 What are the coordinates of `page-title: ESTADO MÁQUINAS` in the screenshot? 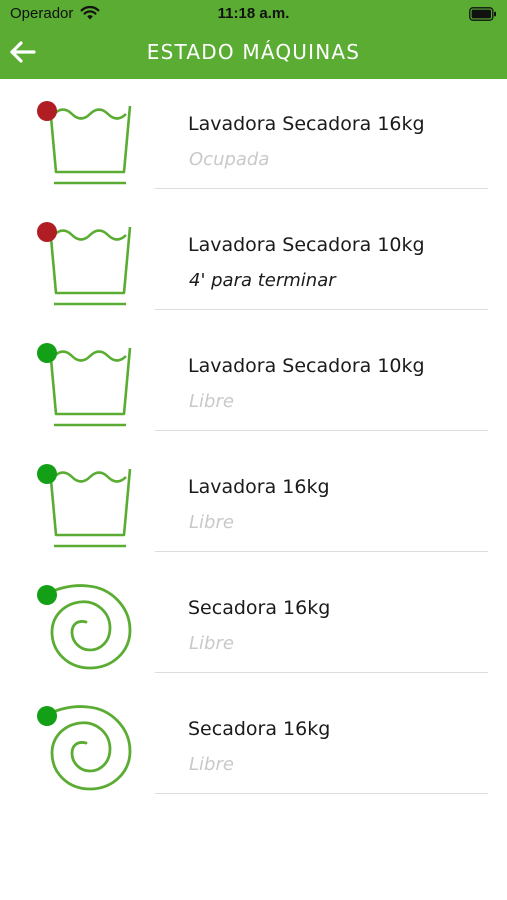 It's located at (253, 52).